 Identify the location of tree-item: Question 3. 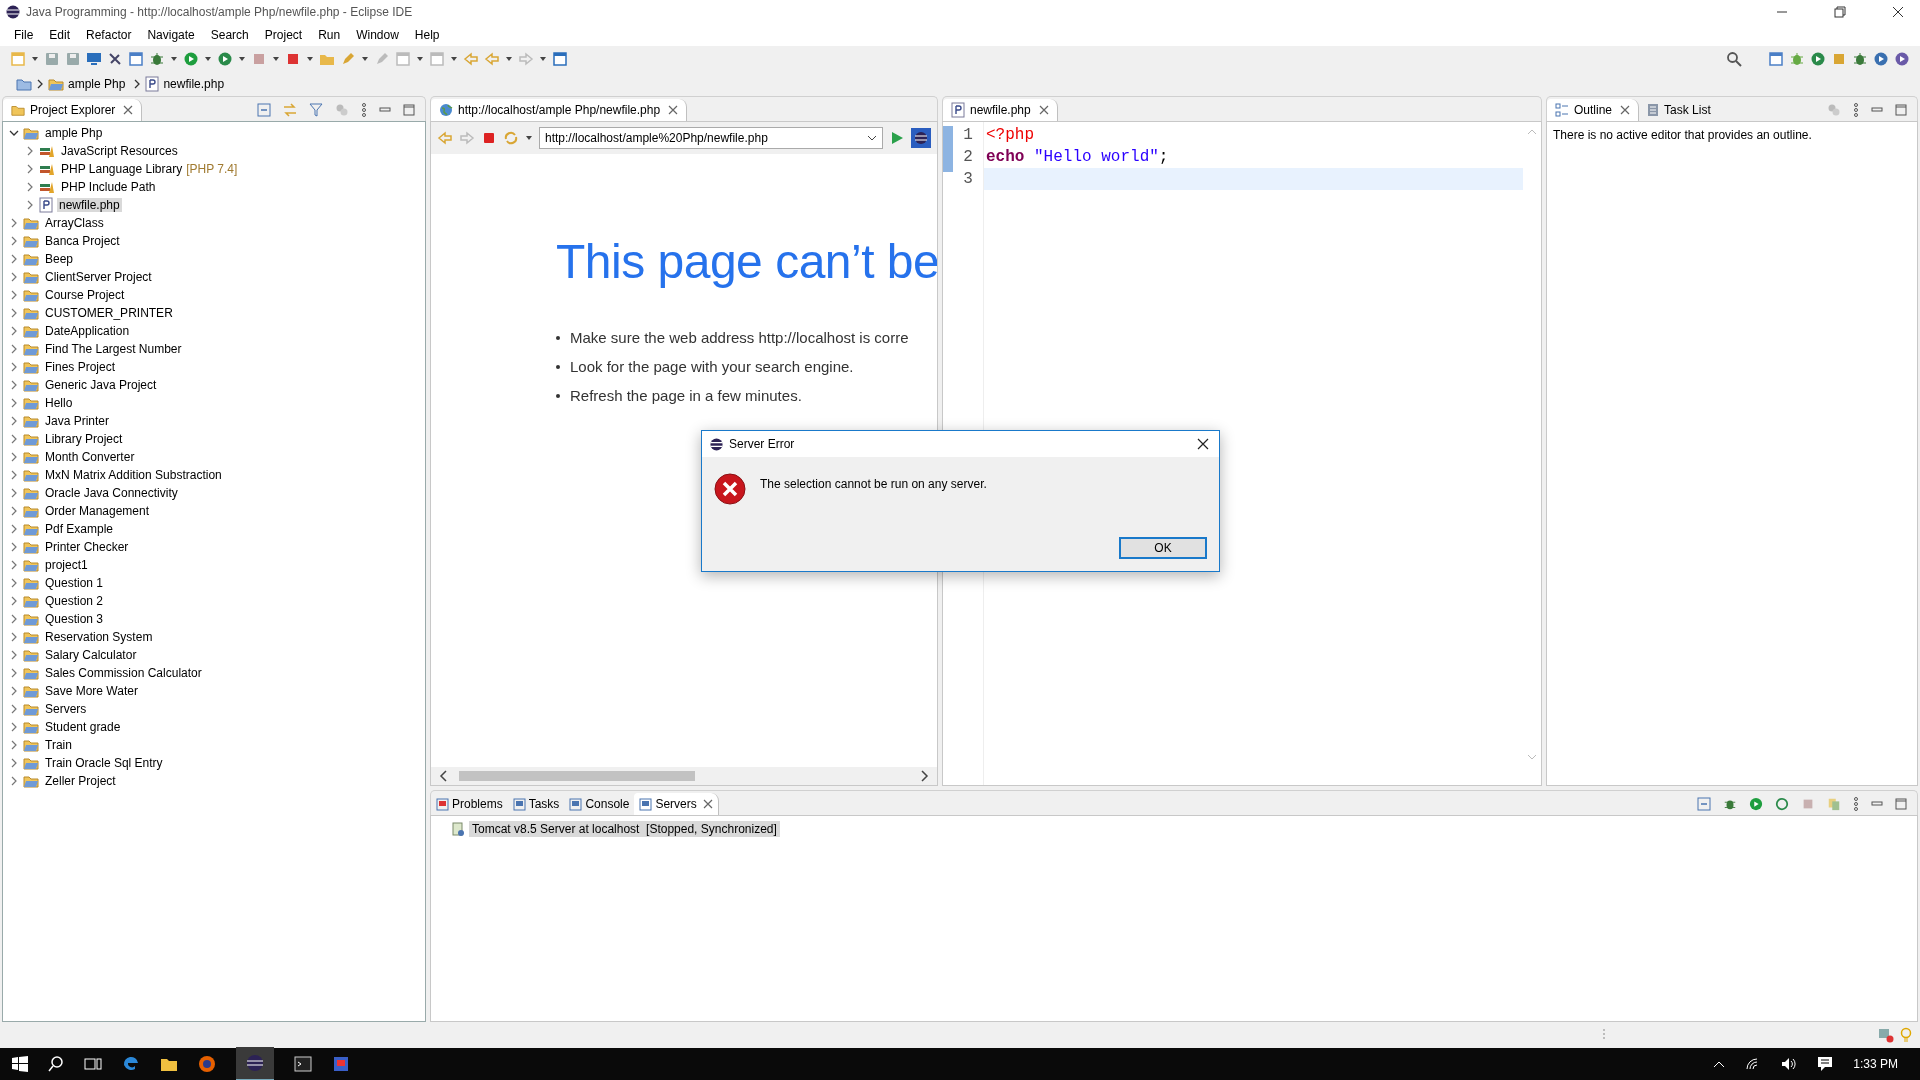
(74, 619).